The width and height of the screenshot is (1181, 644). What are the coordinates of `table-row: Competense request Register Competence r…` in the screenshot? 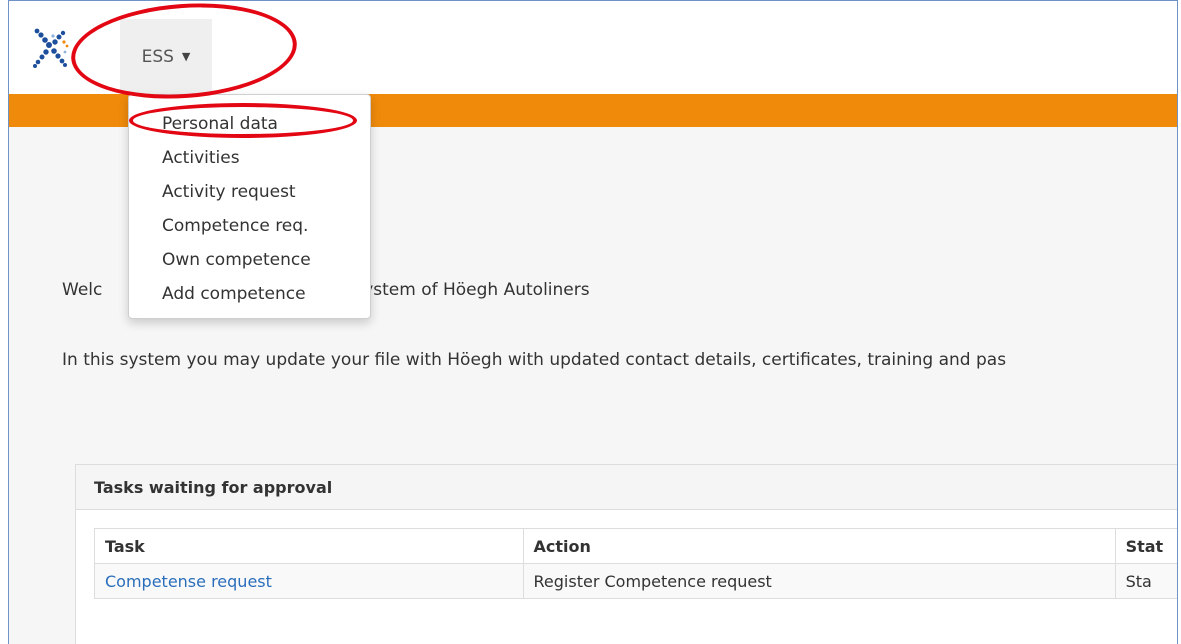 It's located at (635, 581).